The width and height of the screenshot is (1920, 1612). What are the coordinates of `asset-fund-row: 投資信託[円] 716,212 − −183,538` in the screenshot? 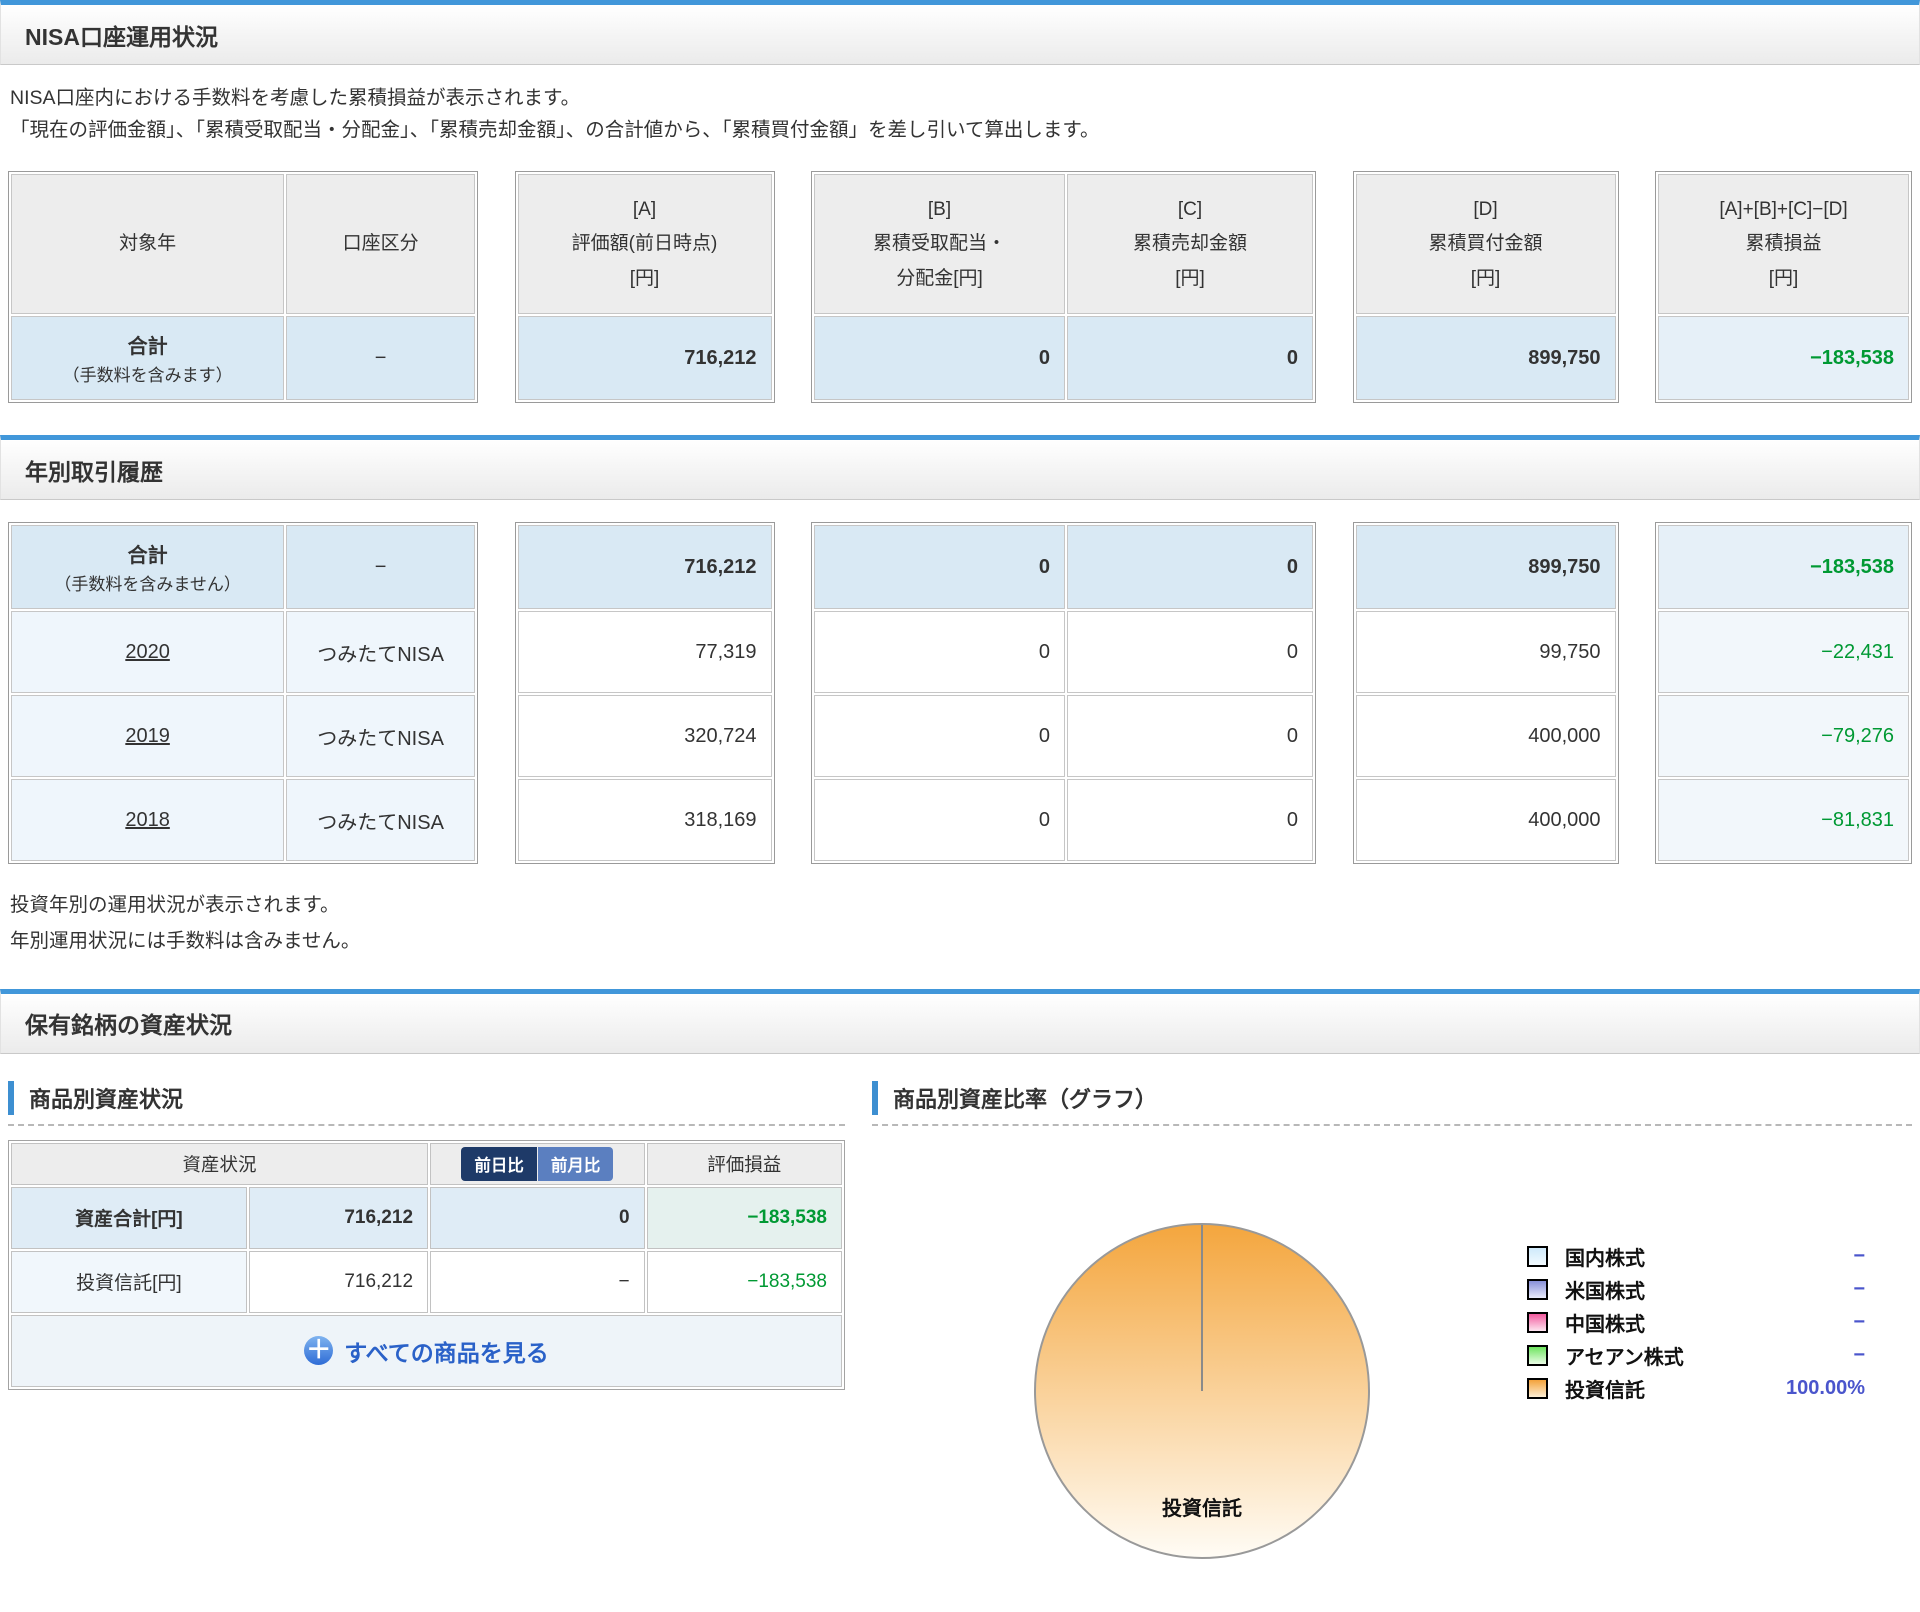 It's located at (426, 1281).